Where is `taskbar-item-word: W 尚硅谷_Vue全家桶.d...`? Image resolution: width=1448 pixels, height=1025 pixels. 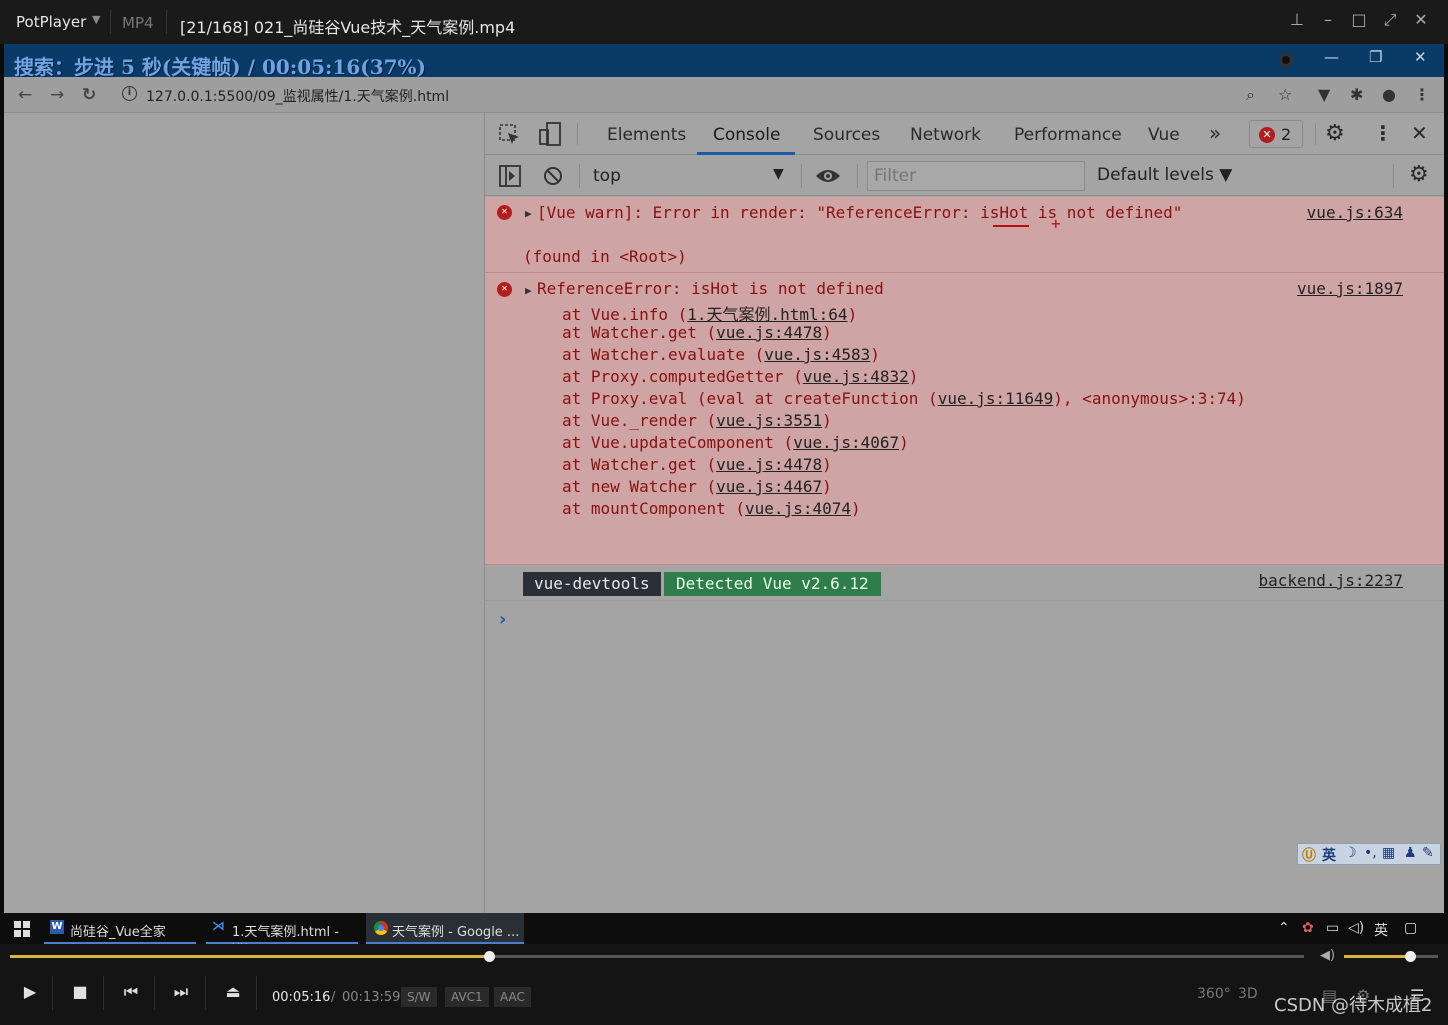 taskbar-item-word: W 尚硅谷_Vue全家桶.d... is located at coordinates (120, 936).